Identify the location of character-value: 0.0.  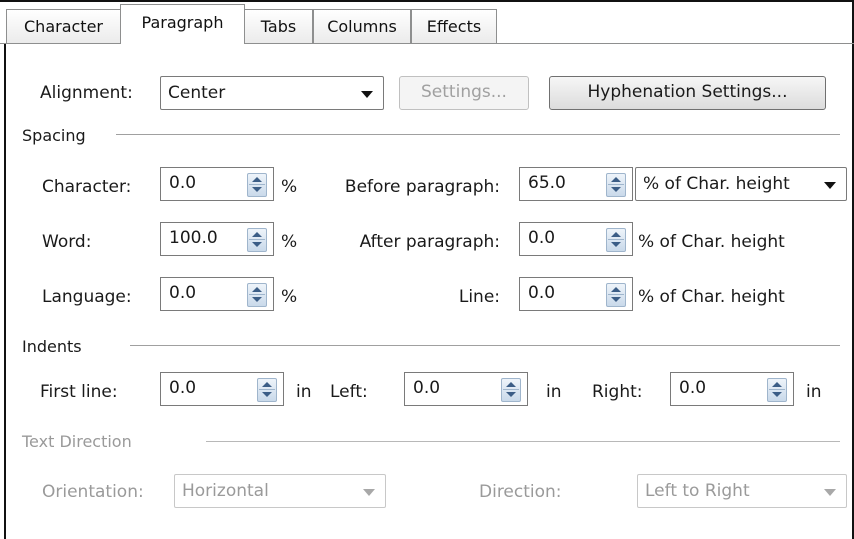
(183, 183).